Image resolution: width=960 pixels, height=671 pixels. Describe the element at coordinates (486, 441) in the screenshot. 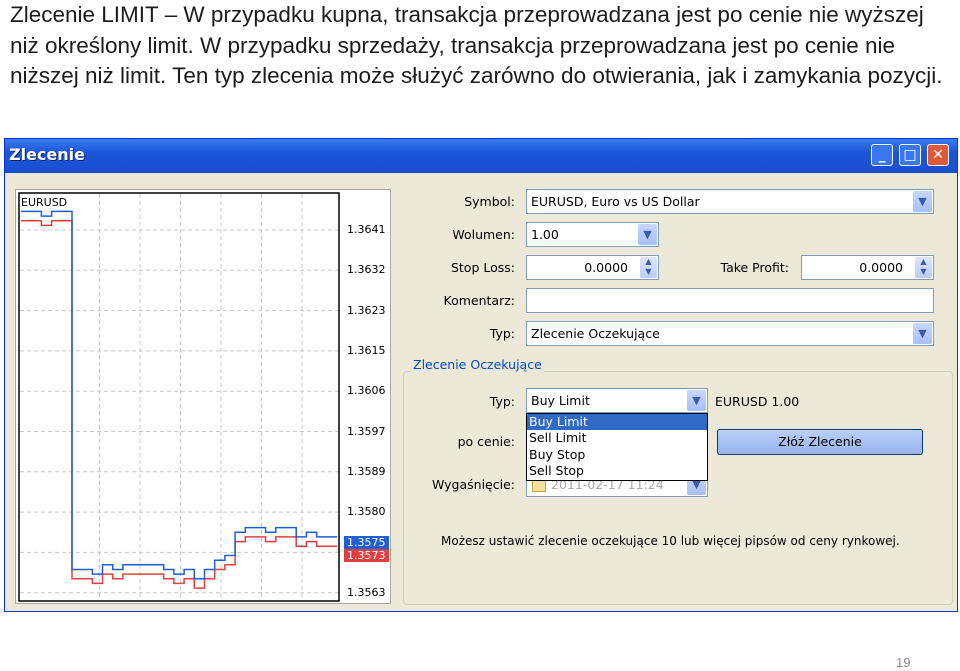

I see `price-label: po cenie:` at that location.